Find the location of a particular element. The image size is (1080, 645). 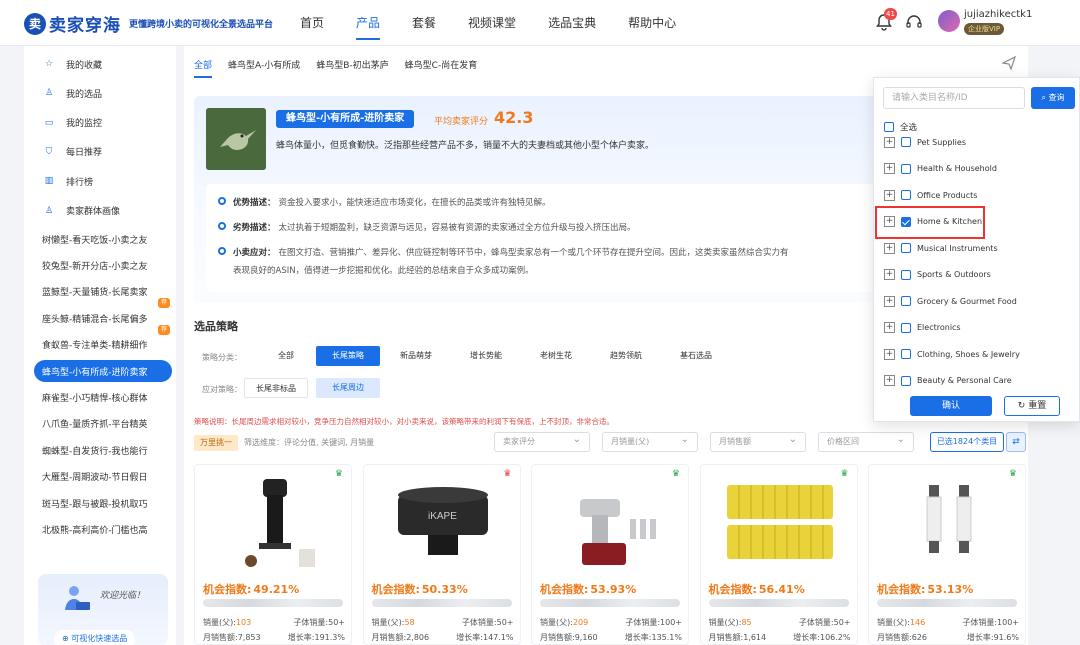

category-row: + Sports & Outdoors is located at coordinates (937, 275).